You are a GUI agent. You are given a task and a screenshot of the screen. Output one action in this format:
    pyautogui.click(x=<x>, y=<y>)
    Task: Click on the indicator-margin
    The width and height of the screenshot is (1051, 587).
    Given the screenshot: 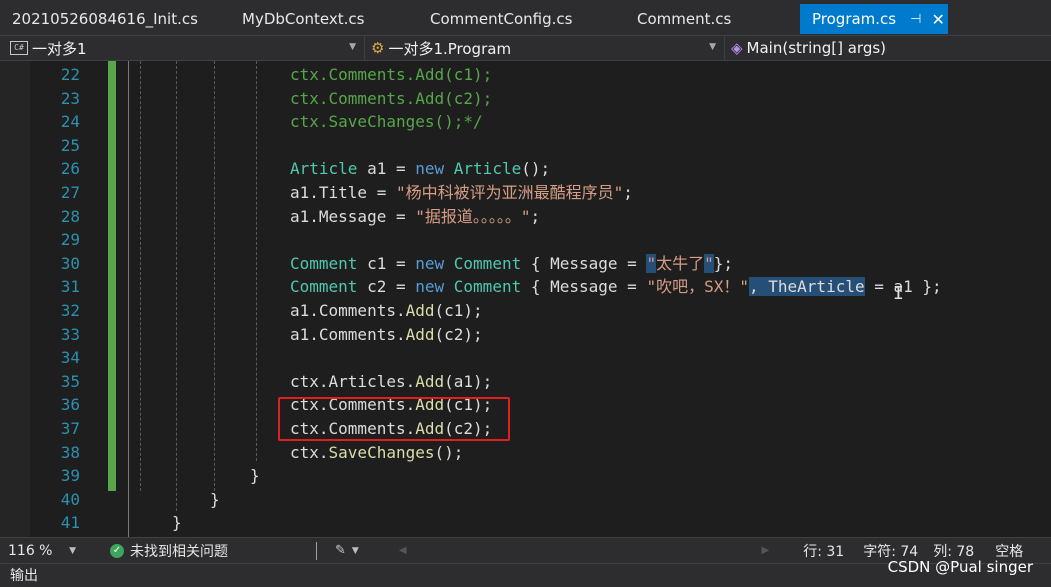 What is the action you would take?
    pyautogui.click(x=15, y=299)
    